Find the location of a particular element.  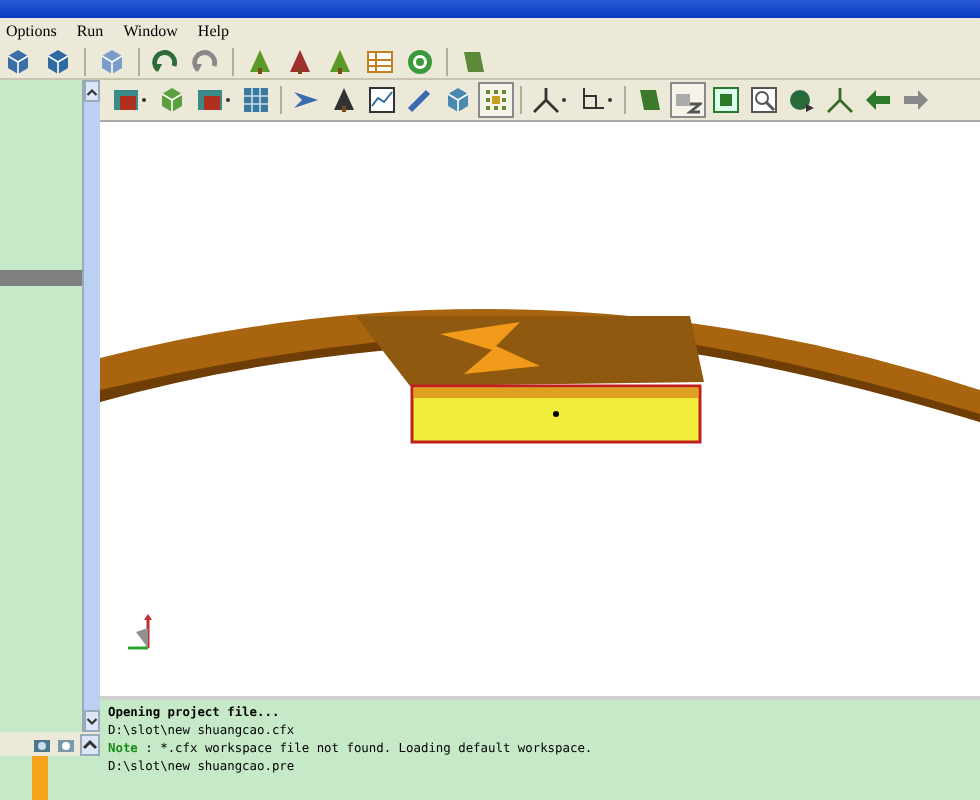

target-icon is located at coordinates (420, 61).